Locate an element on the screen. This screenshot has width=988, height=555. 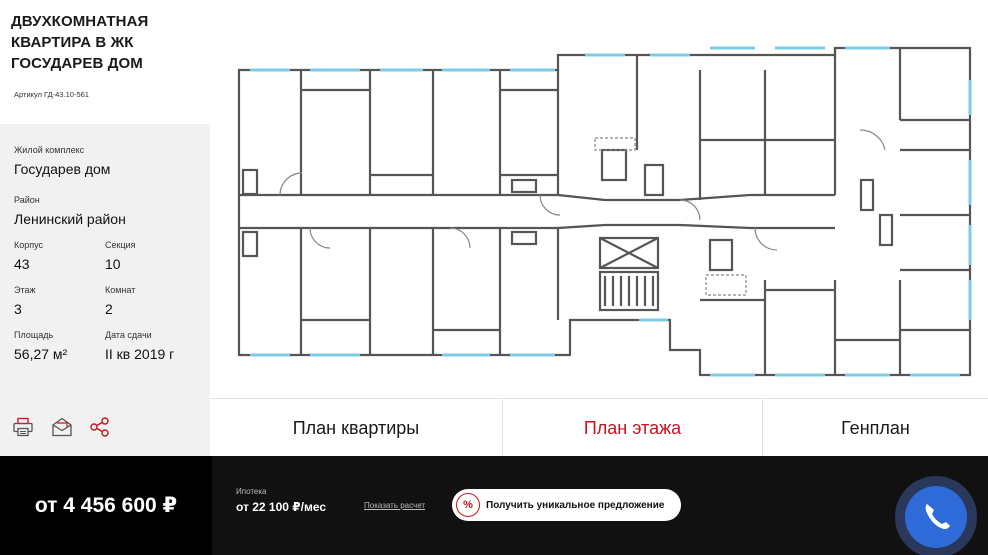
percent-icon: % is located at coordinates (468, 505).